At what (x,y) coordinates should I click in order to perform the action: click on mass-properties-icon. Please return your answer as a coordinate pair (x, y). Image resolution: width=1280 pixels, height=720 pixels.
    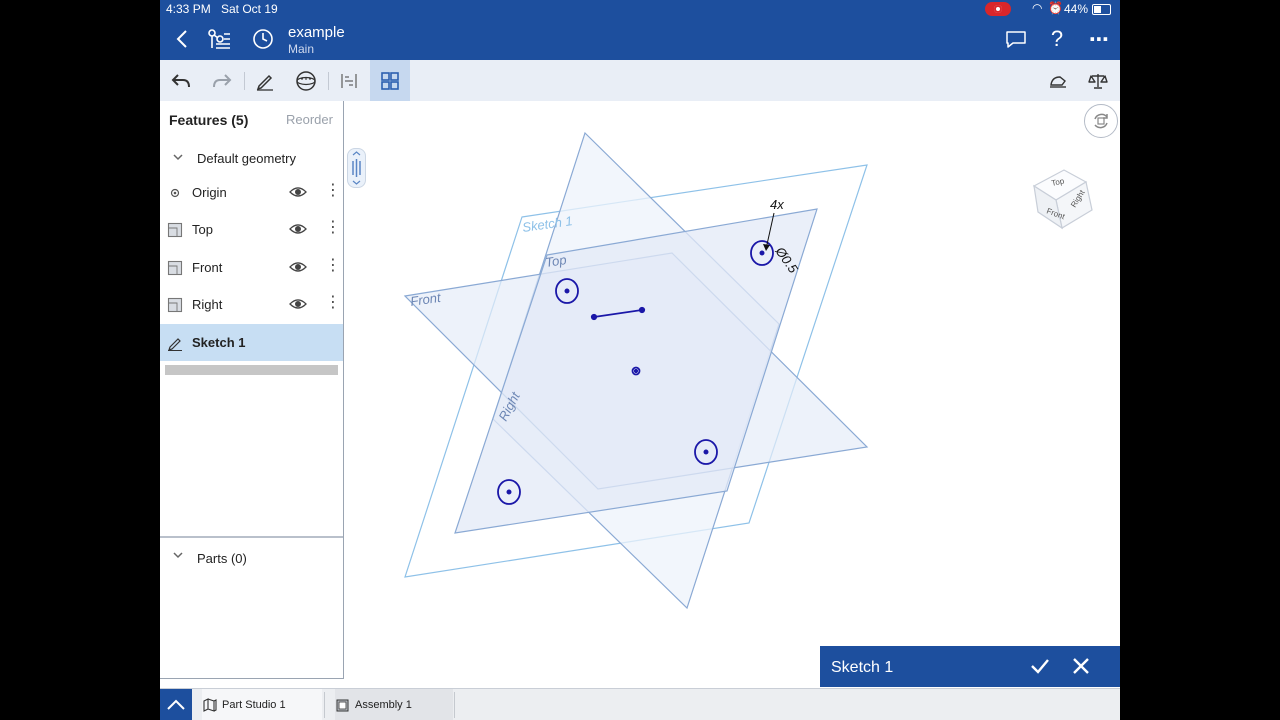
    Looking at the image, I should click on (1098, 80).